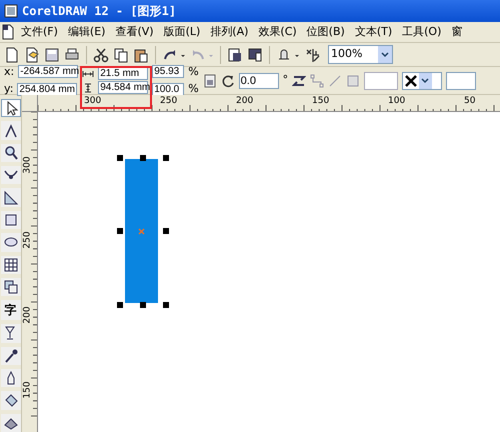 The height and width of the screenshot is (432, 500). I want to click on y-position-field: 254.804 mm, so click(47, 89).